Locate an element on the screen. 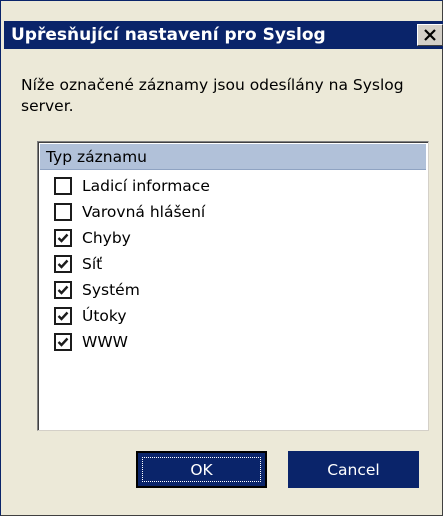 This screenshot has height=516, width=443. checkbox-attacks is located at coordinates (63, 316).